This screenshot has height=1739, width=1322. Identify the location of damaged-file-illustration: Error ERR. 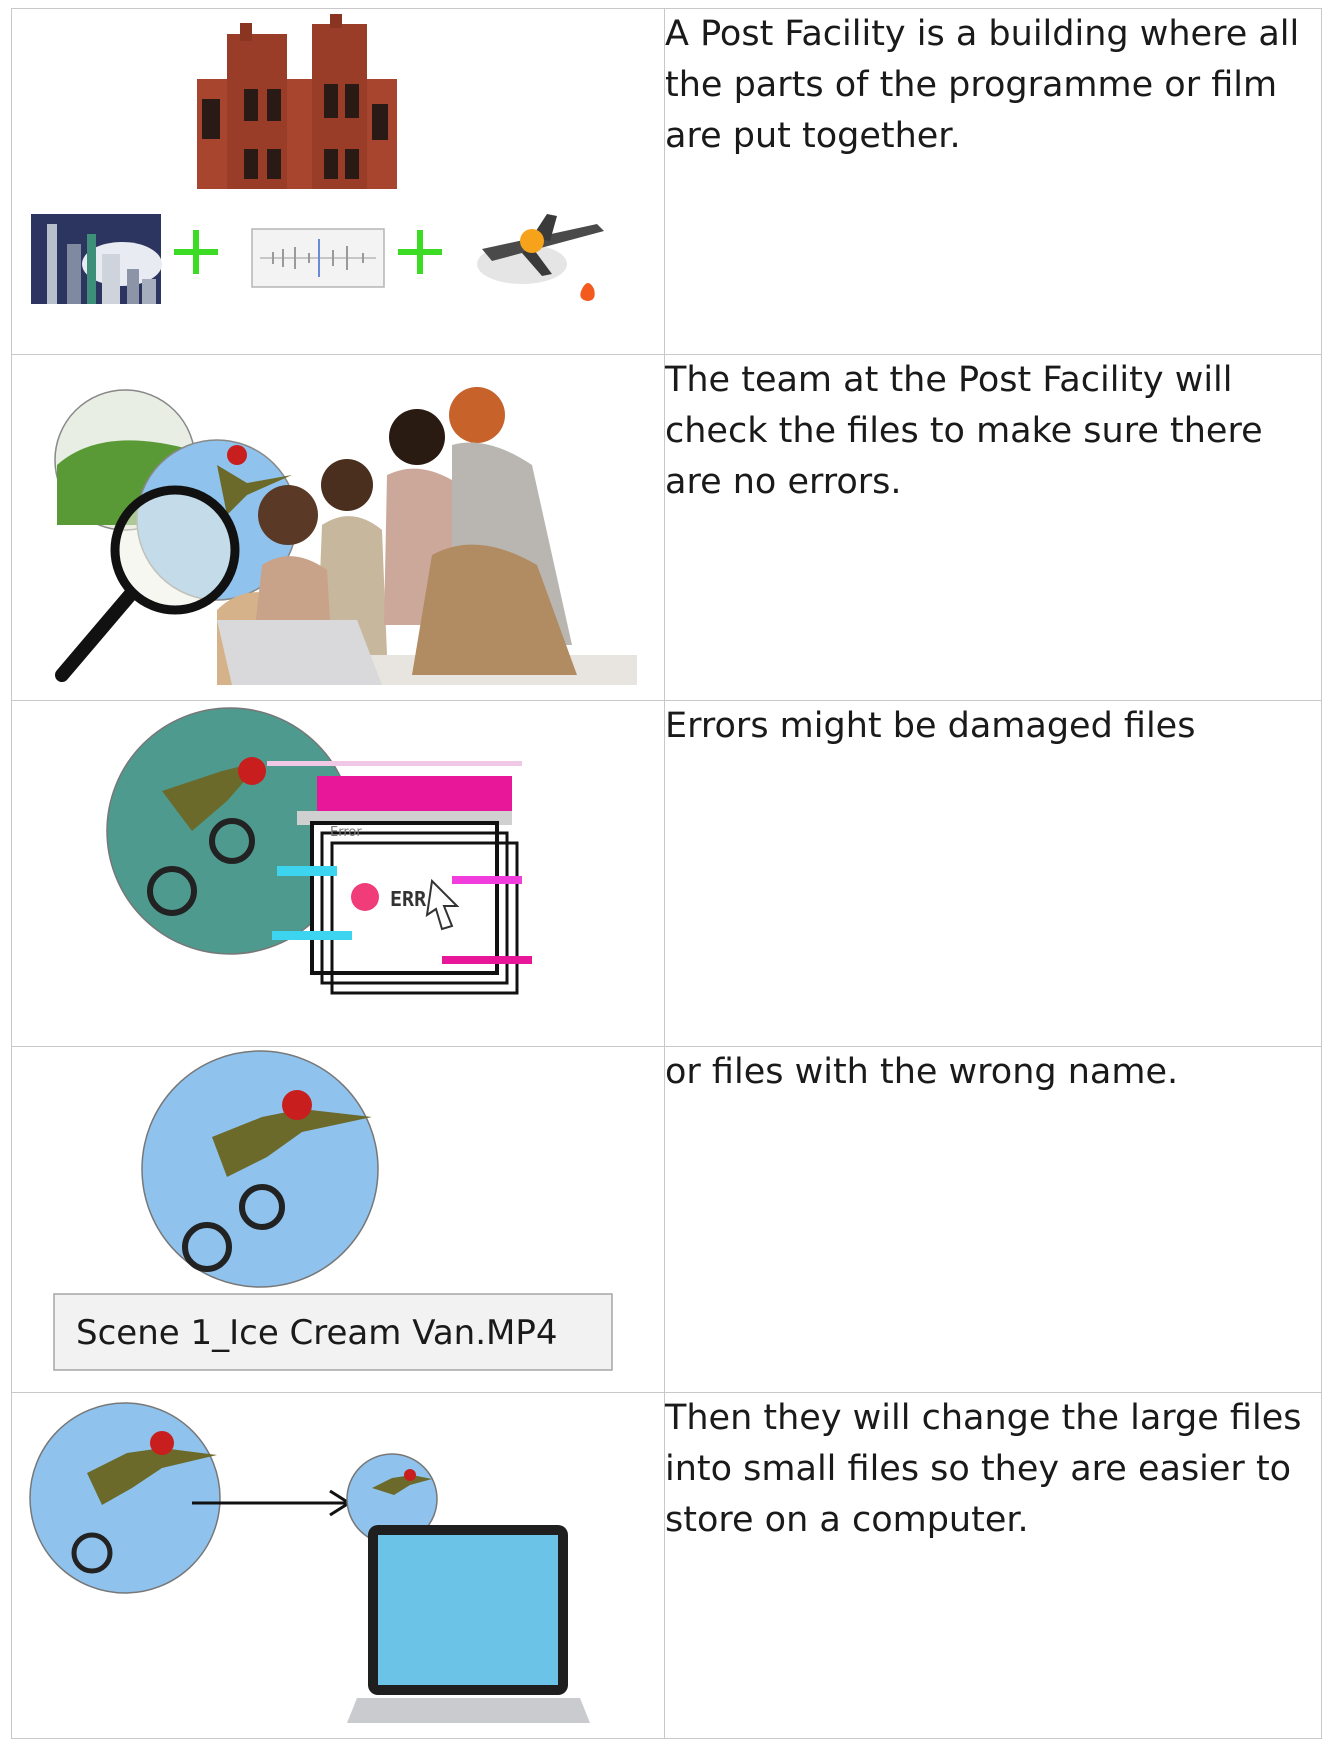
(319, 851).